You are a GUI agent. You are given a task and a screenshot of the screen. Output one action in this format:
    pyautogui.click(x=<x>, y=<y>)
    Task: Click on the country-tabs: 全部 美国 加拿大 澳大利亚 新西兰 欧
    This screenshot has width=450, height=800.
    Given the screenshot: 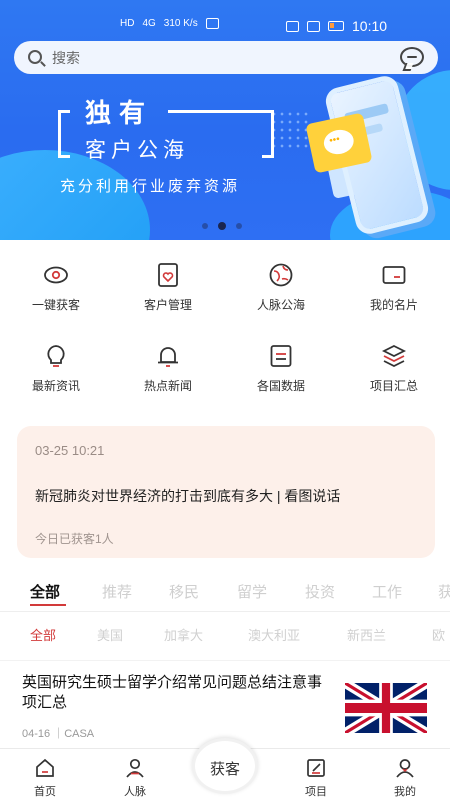 What is the action you would take?
    pyautogui.click(x=225, y=635)
    